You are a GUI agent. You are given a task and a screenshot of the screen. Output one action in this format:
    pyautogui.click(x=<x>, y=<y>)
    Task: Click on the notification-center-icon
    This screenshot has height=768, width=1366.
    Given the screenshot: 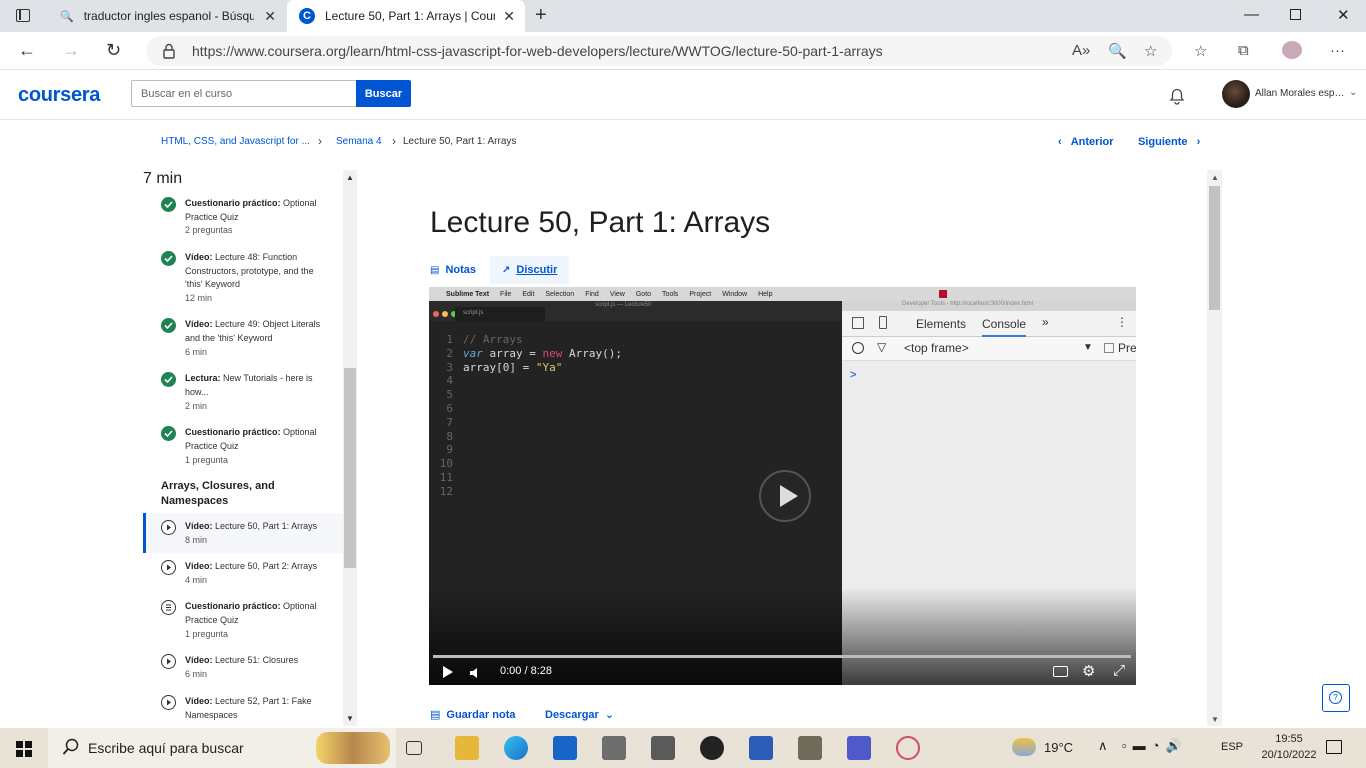 What is the action you would take?
    pyautogui.click(x=1334, y=747)
    